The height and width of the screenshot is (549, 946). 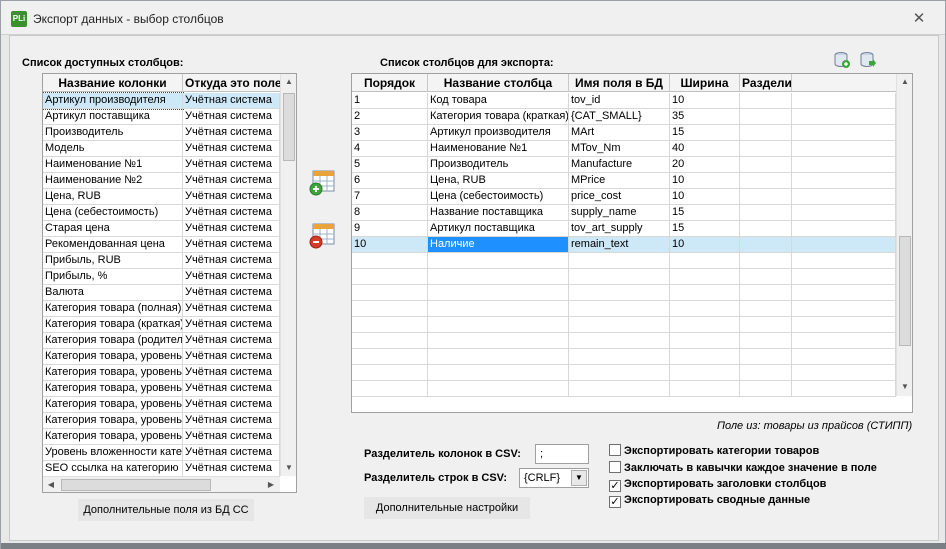 I want to click on export-columns-vscroll: ▲ ▼, so click(x=904, y=235).